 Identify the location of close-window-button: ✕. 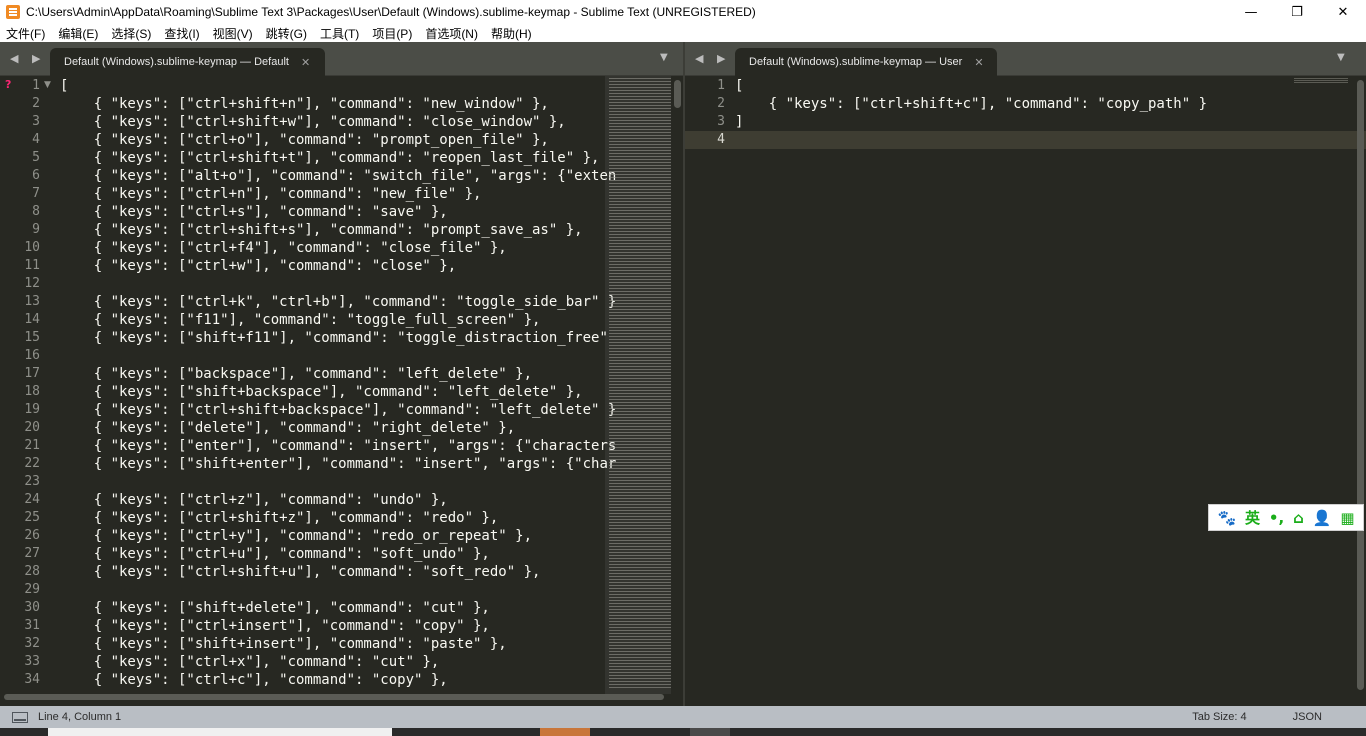
(1343, 12).